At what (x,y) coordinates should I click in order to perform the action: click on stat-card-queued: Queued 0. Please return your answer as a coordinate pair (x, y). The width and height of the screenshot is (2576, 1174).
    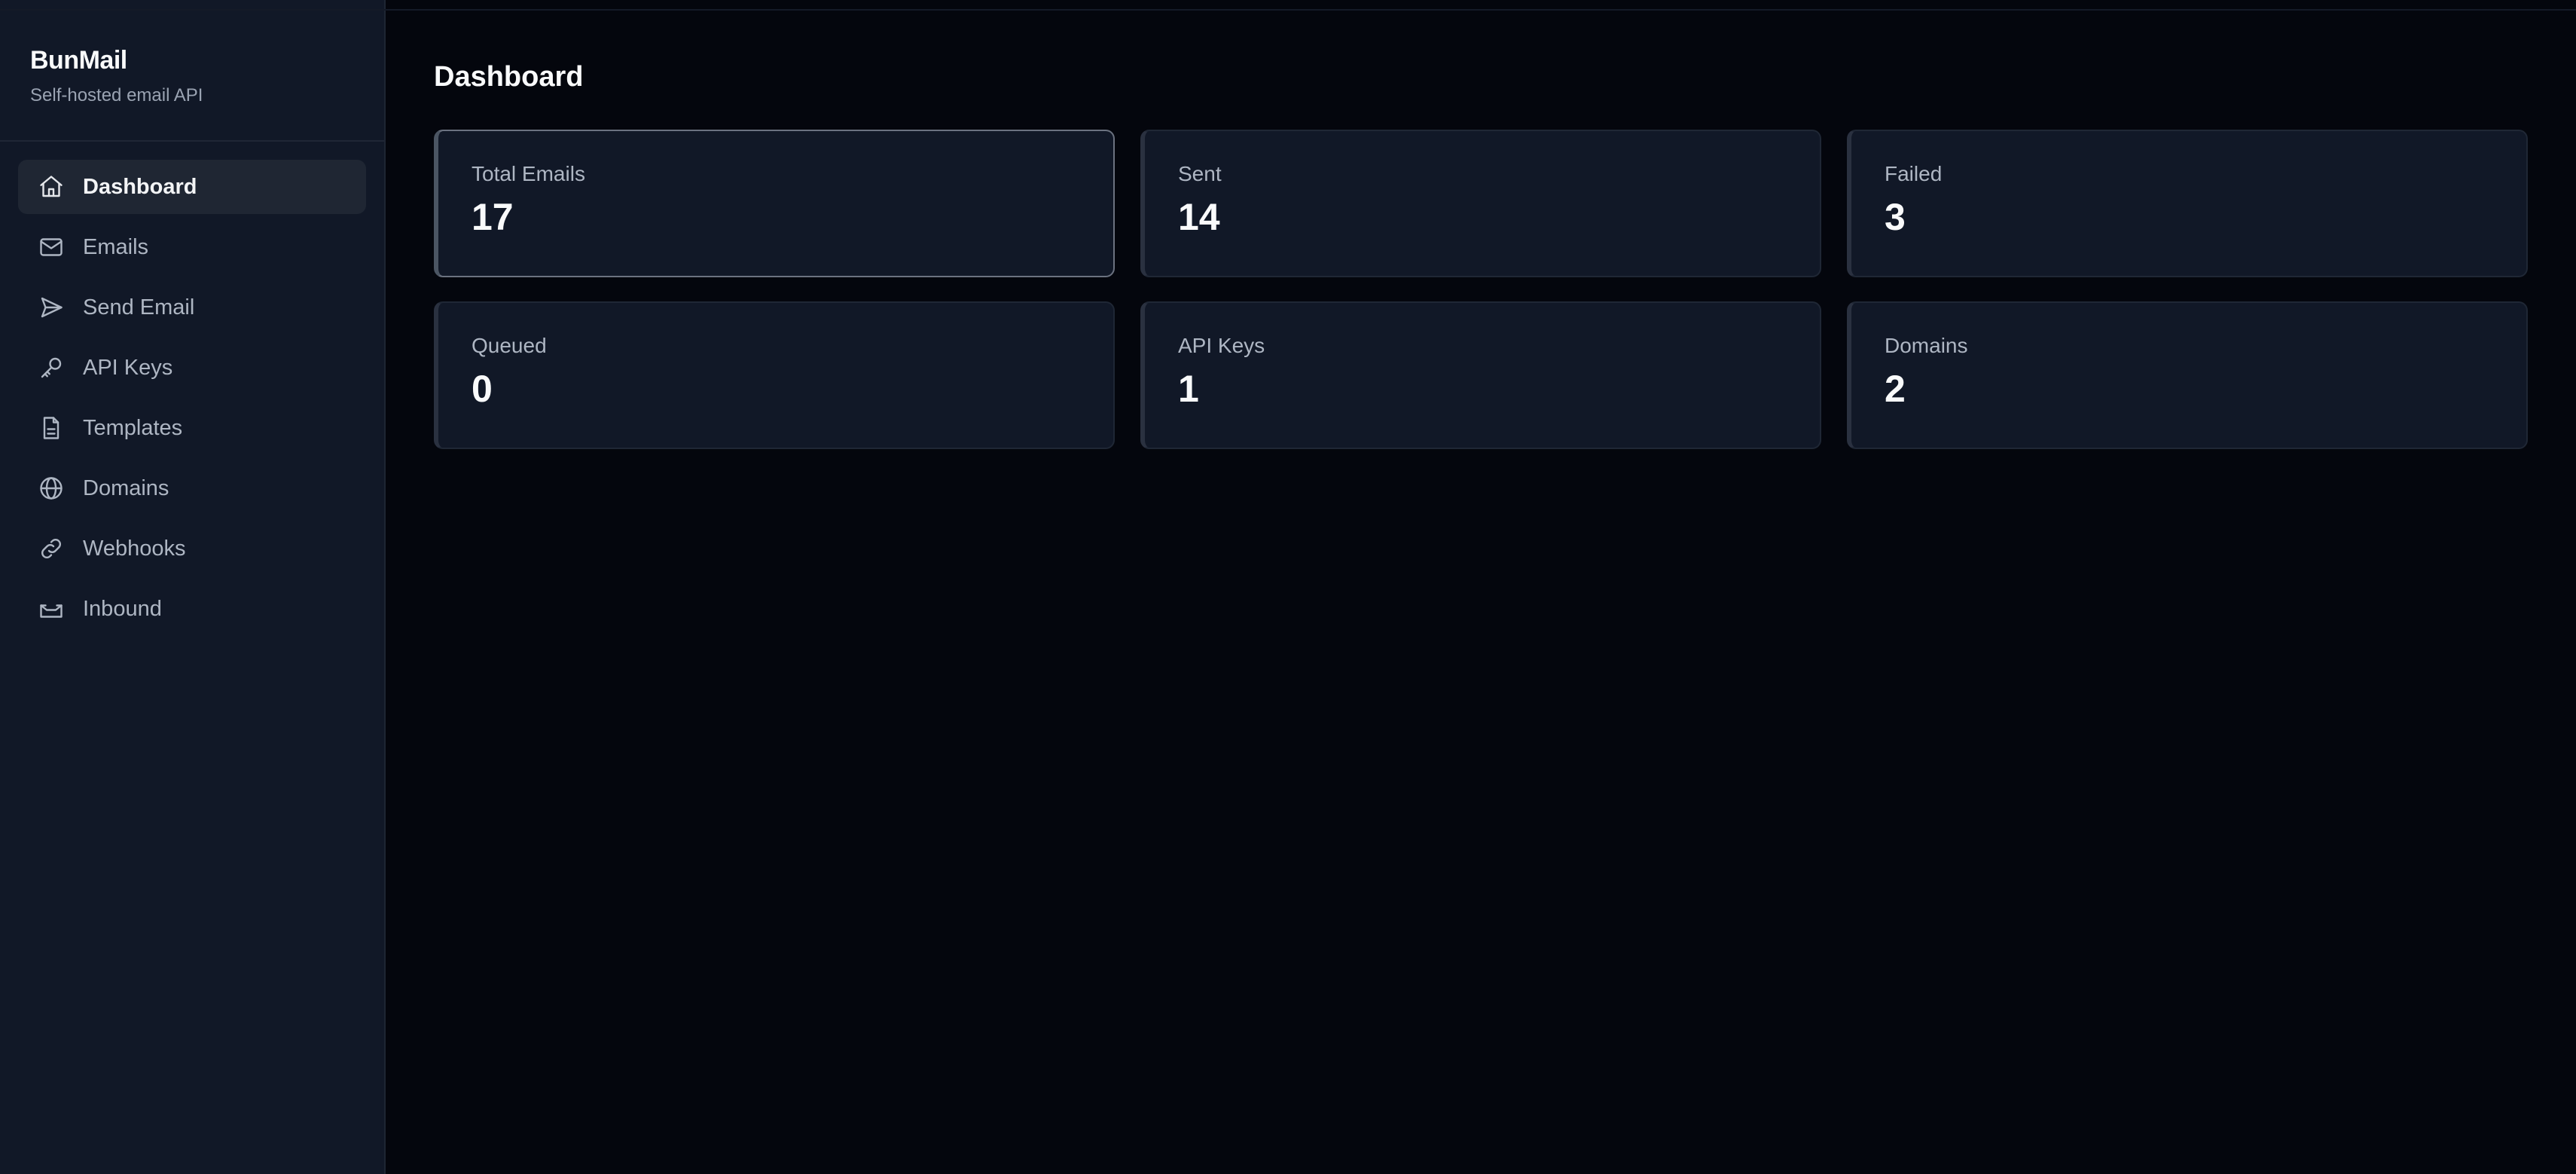
    Looking at the image, I should click on (775, 375).